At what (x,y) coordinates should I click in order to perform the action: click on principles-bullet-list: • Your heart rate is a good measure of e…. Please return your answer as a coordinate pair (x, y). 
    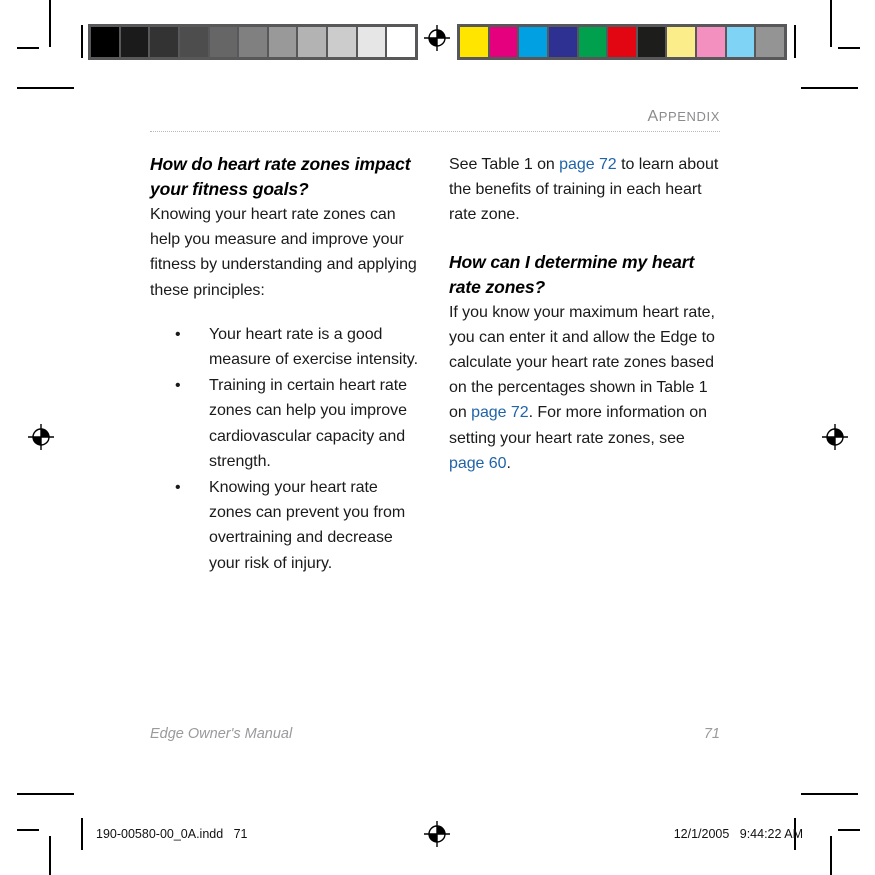
    Looking at the image, I should click on (285, 449).